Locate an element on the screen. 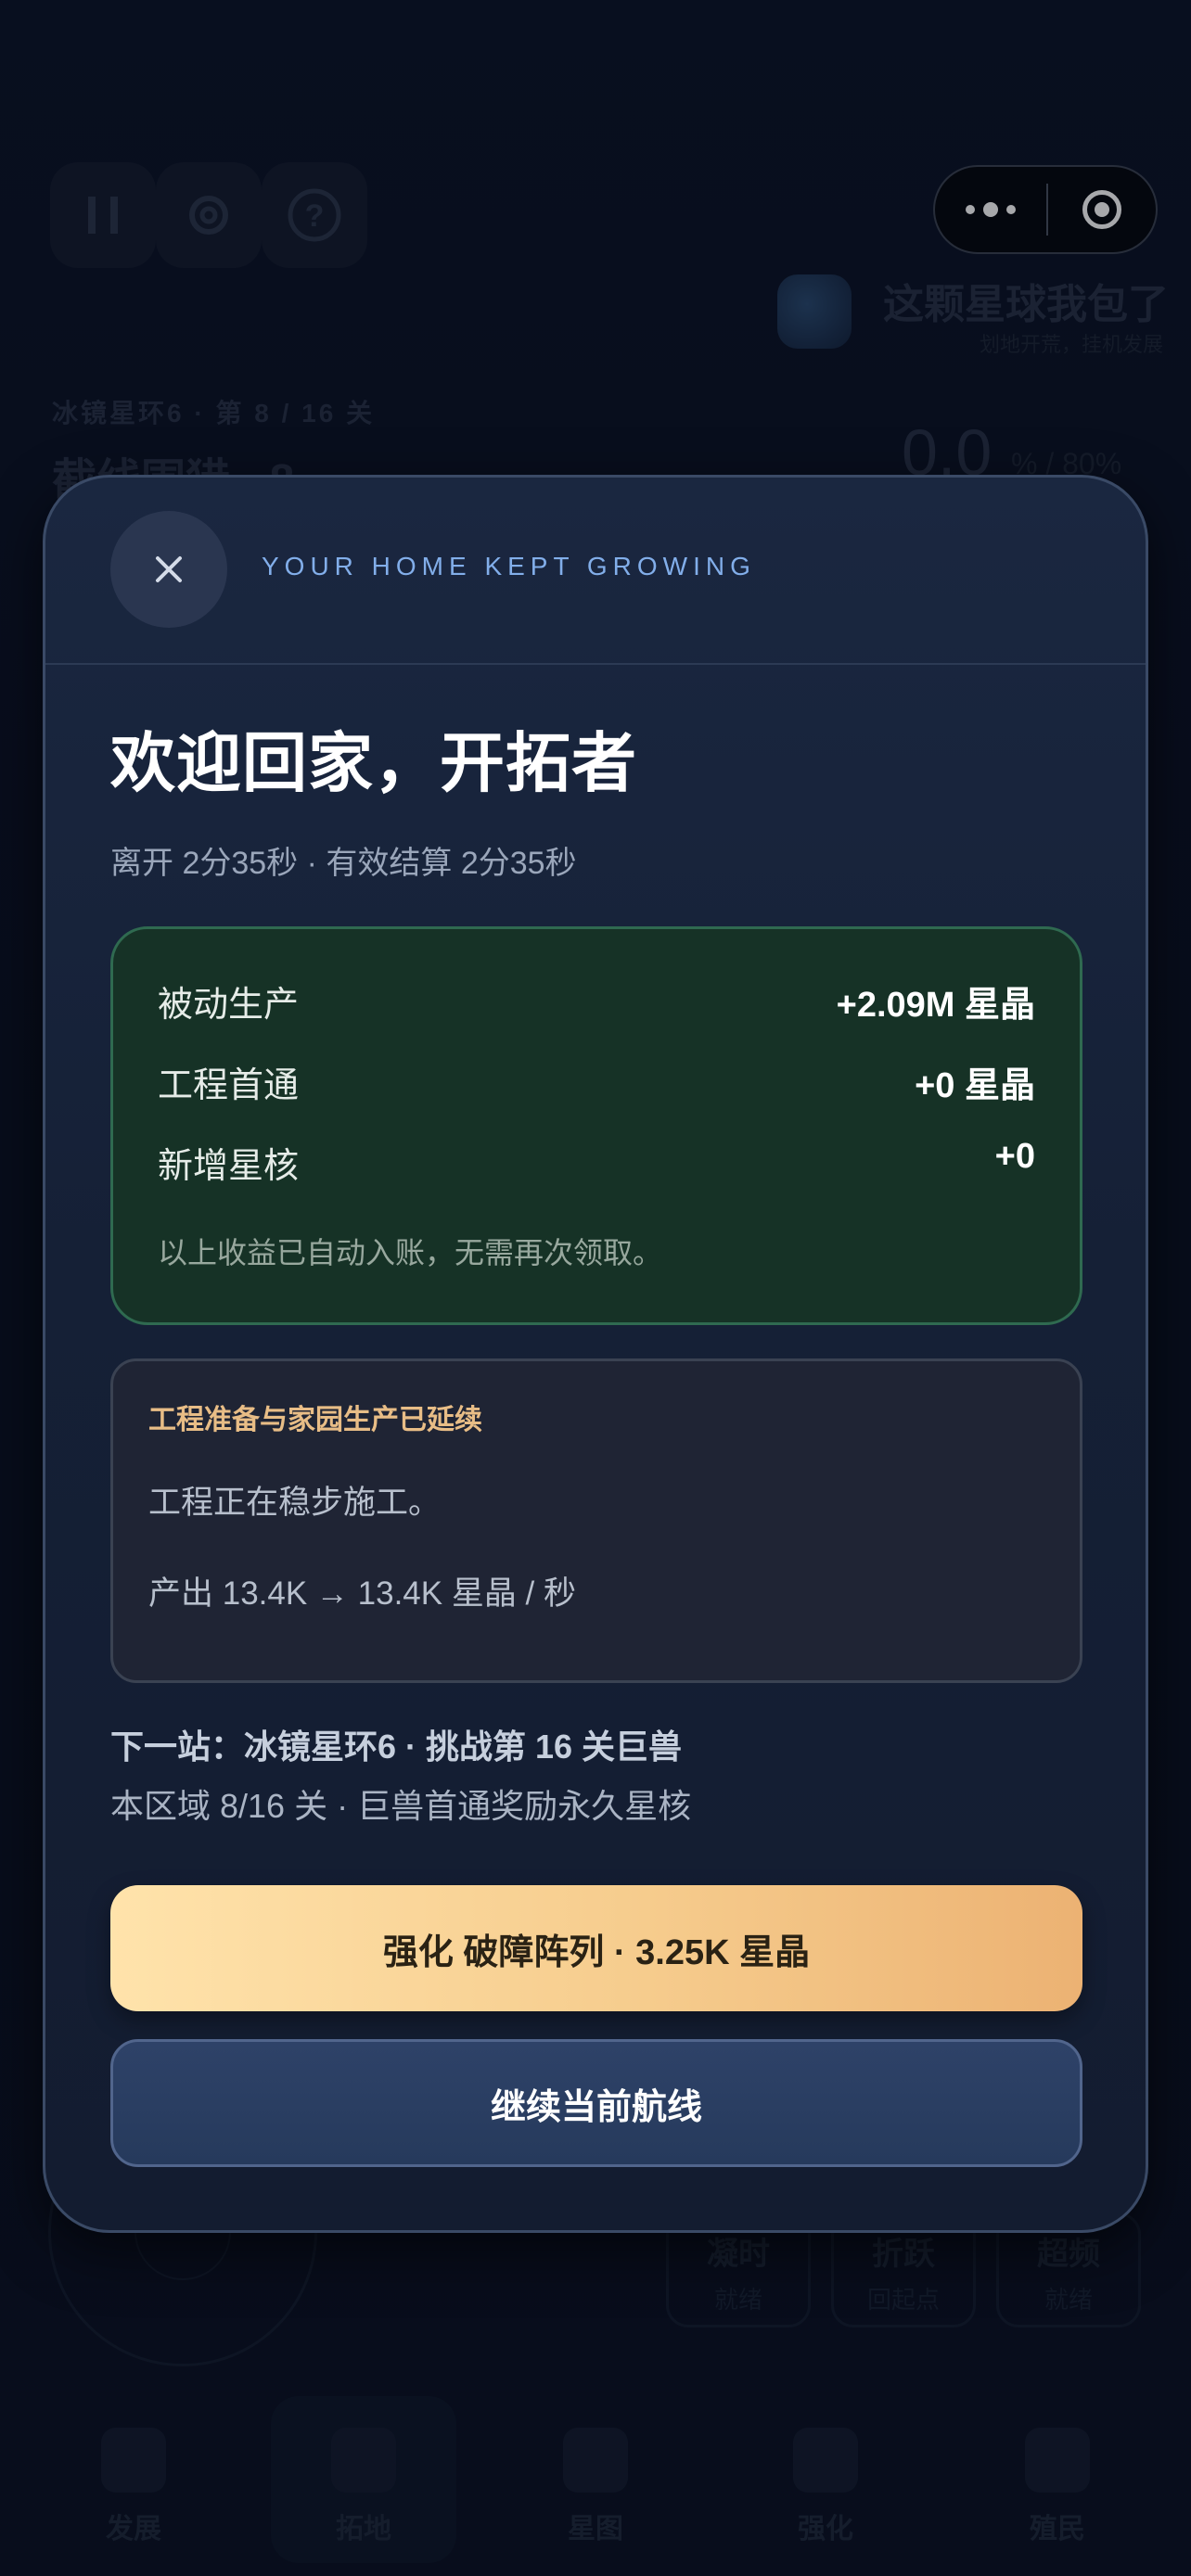 This screenshot has height=2576, width=1191. construction-status: 工程正在稳步施工。 is located at coordinates (295, 1503).